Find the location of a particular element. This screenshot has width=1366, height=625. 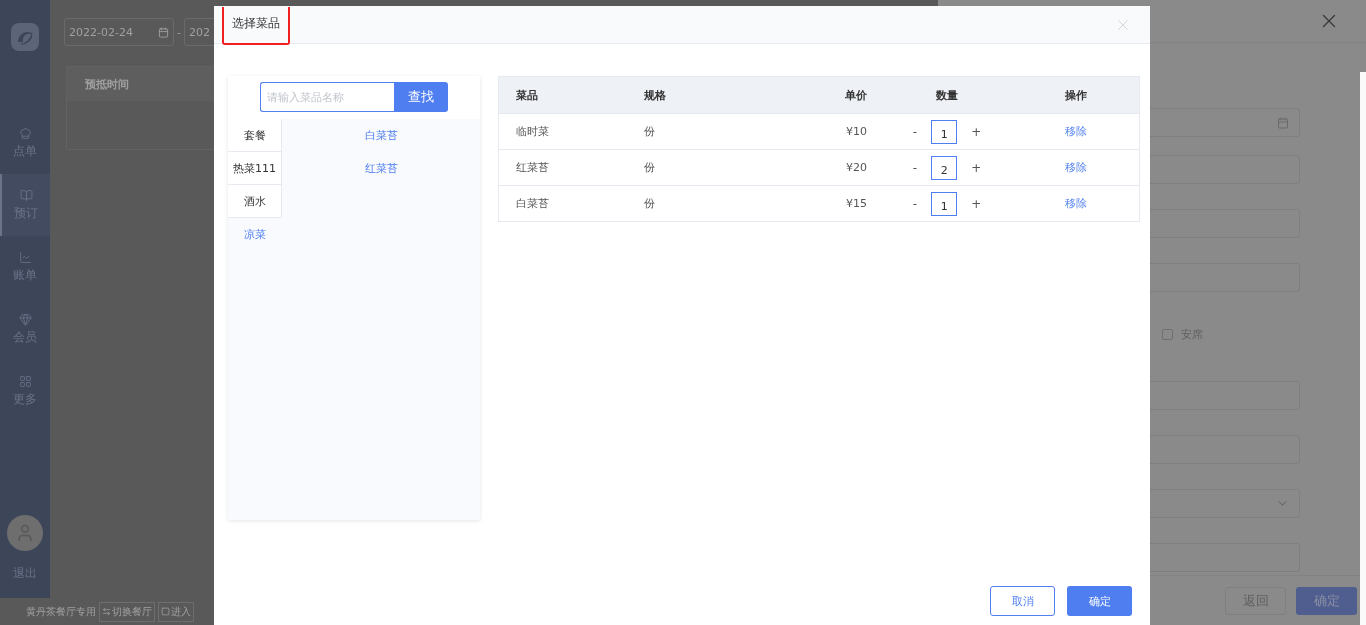

column-header: 规格 is located at coordinates (655, 95).